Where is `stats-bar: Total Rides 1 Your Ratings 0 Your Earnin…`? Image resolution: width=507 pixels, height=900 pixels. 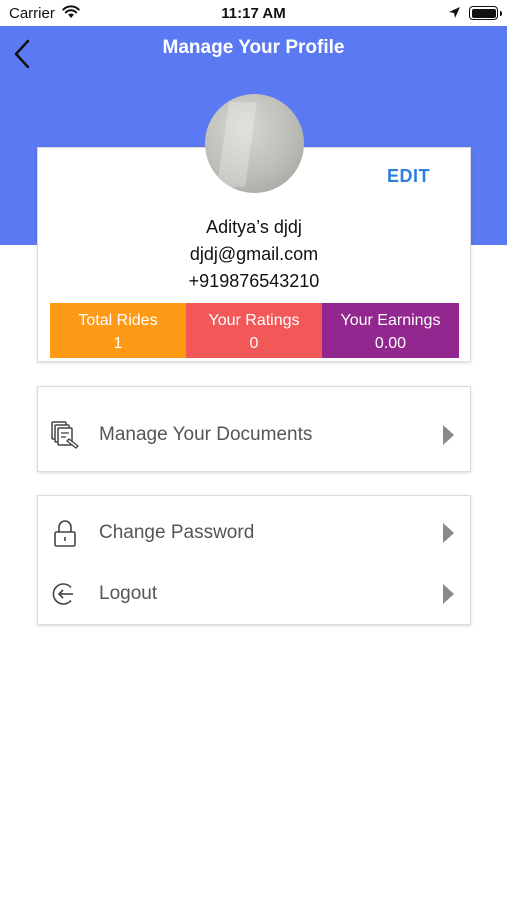
stats-bar: Total Rides 1 Your Ratings 0 Your Earnin… is located at coordinates (254, 330).